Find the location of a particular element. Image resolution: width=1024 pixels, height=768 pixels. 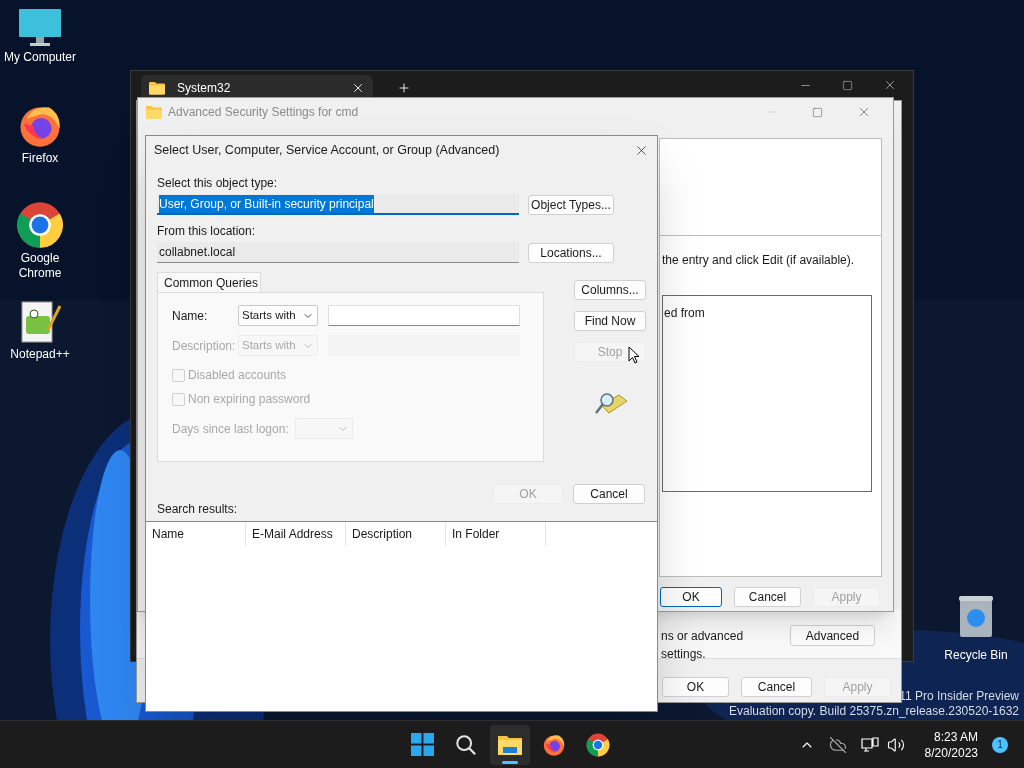

object-type-field: User, Group, or Built-in security principal is located at coordinates (338, 205).